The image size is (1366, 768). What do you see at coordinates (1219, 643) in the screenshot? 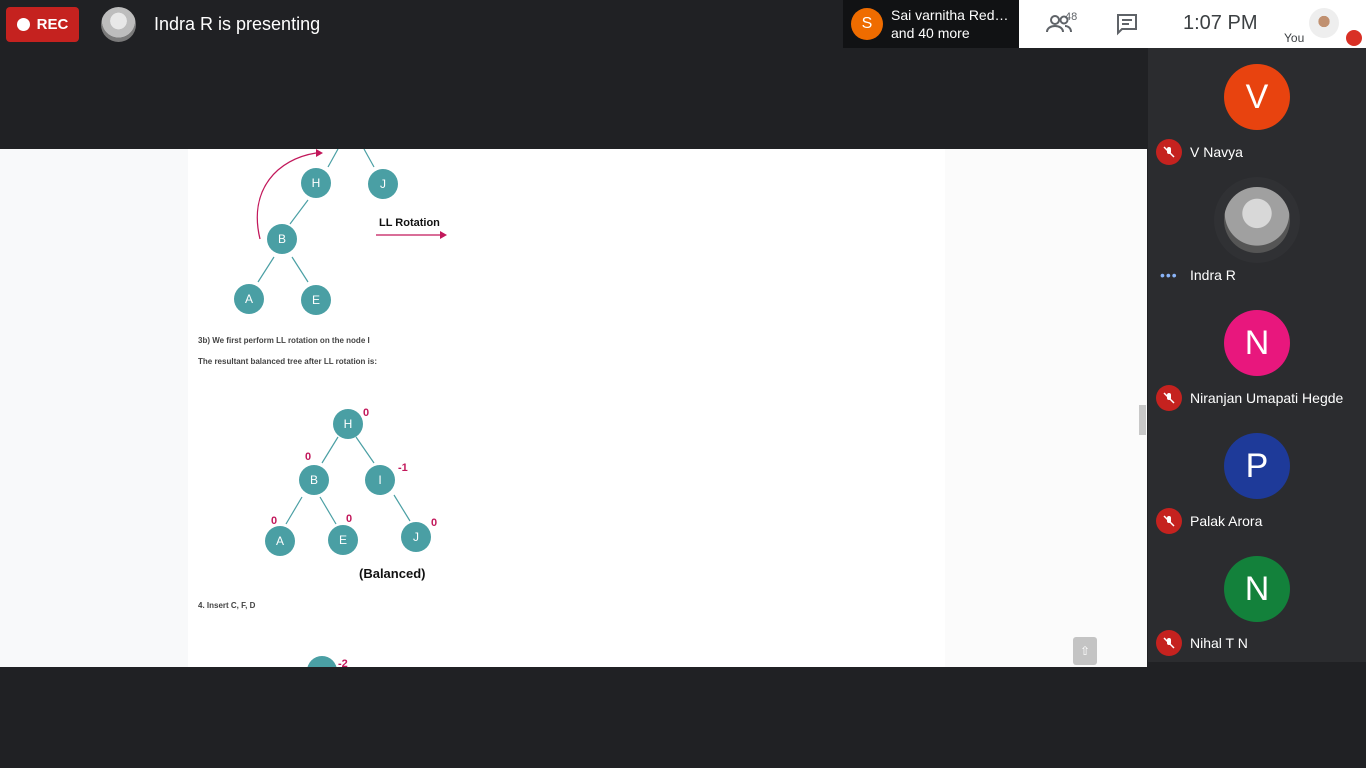
I see `participant-name: Nihal T N` at bounding box center [1219, 643].